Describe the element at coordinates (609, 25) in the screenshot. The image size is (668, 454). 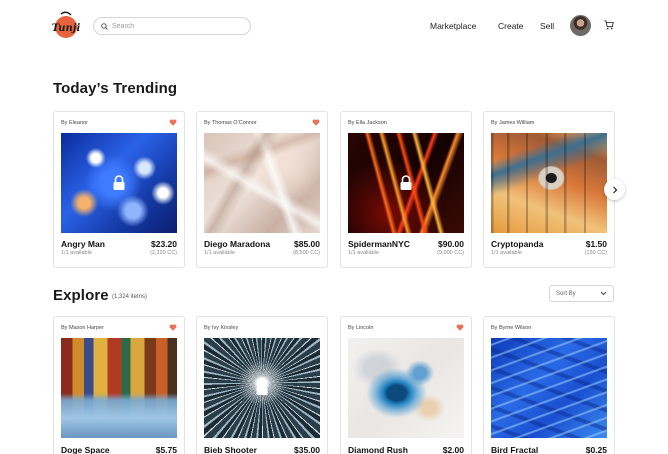
I see `cart-icon` at that location.